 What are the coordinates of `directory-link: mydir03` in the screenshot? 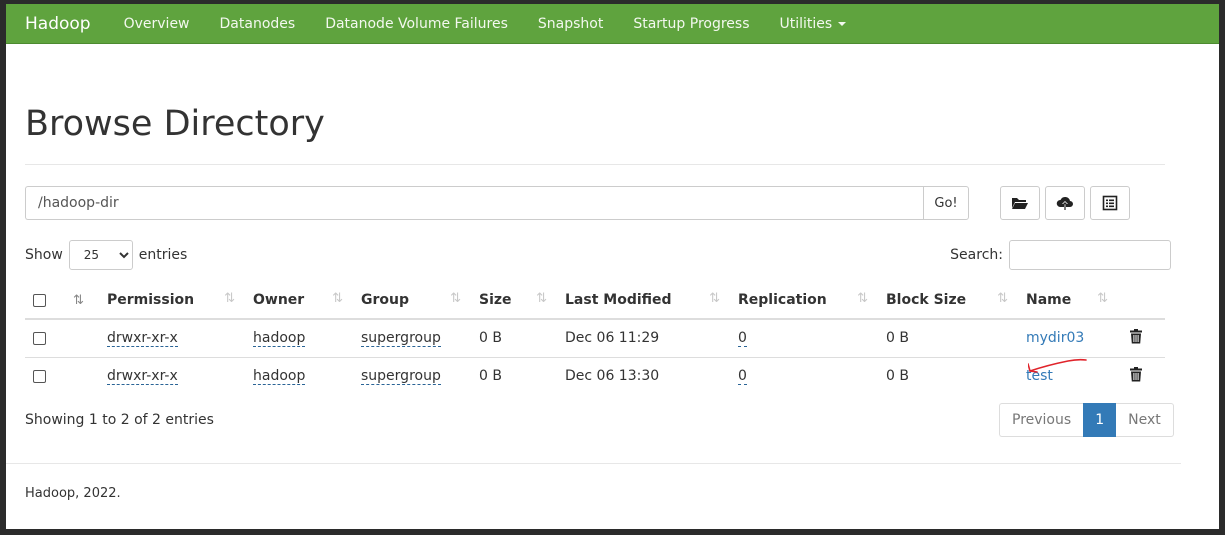 It's located at (1055, 338).